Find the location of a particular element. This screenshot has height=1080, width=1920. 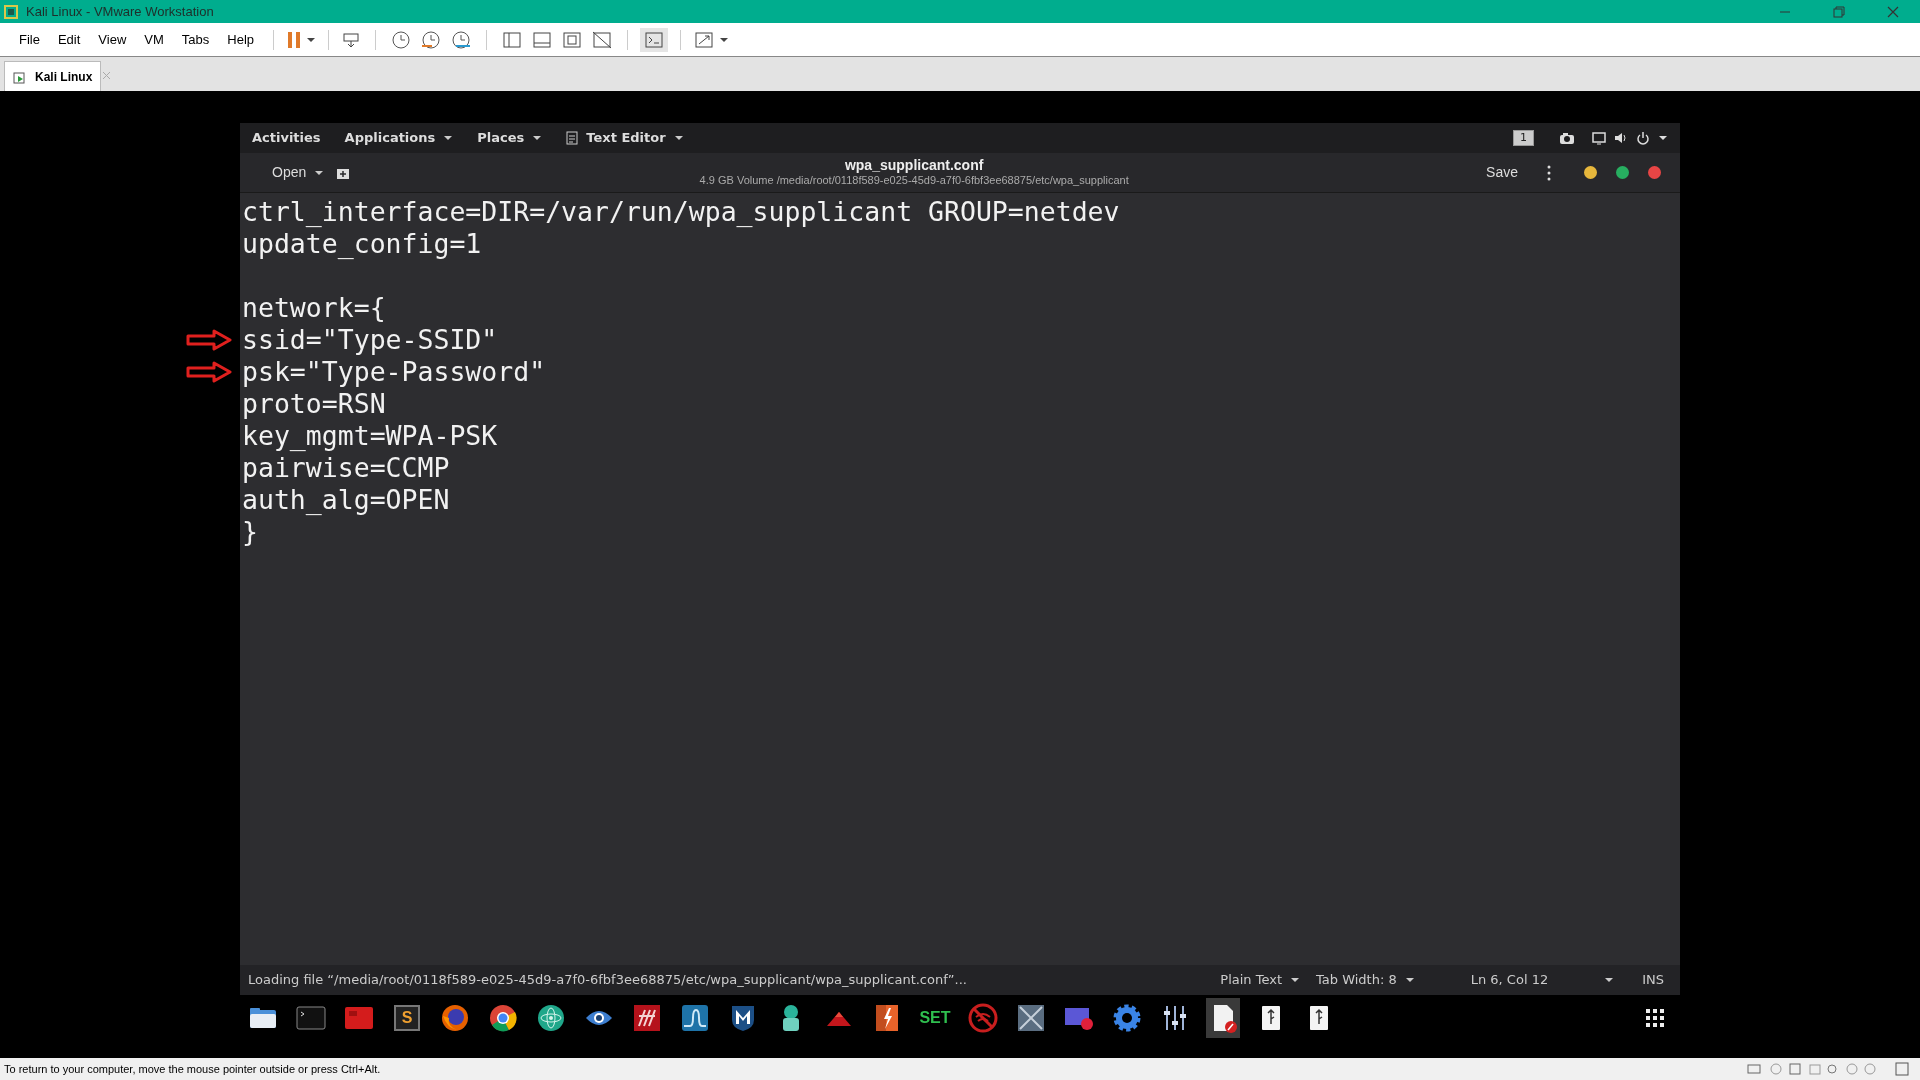

console-icon is located at coordinates (654, 39).